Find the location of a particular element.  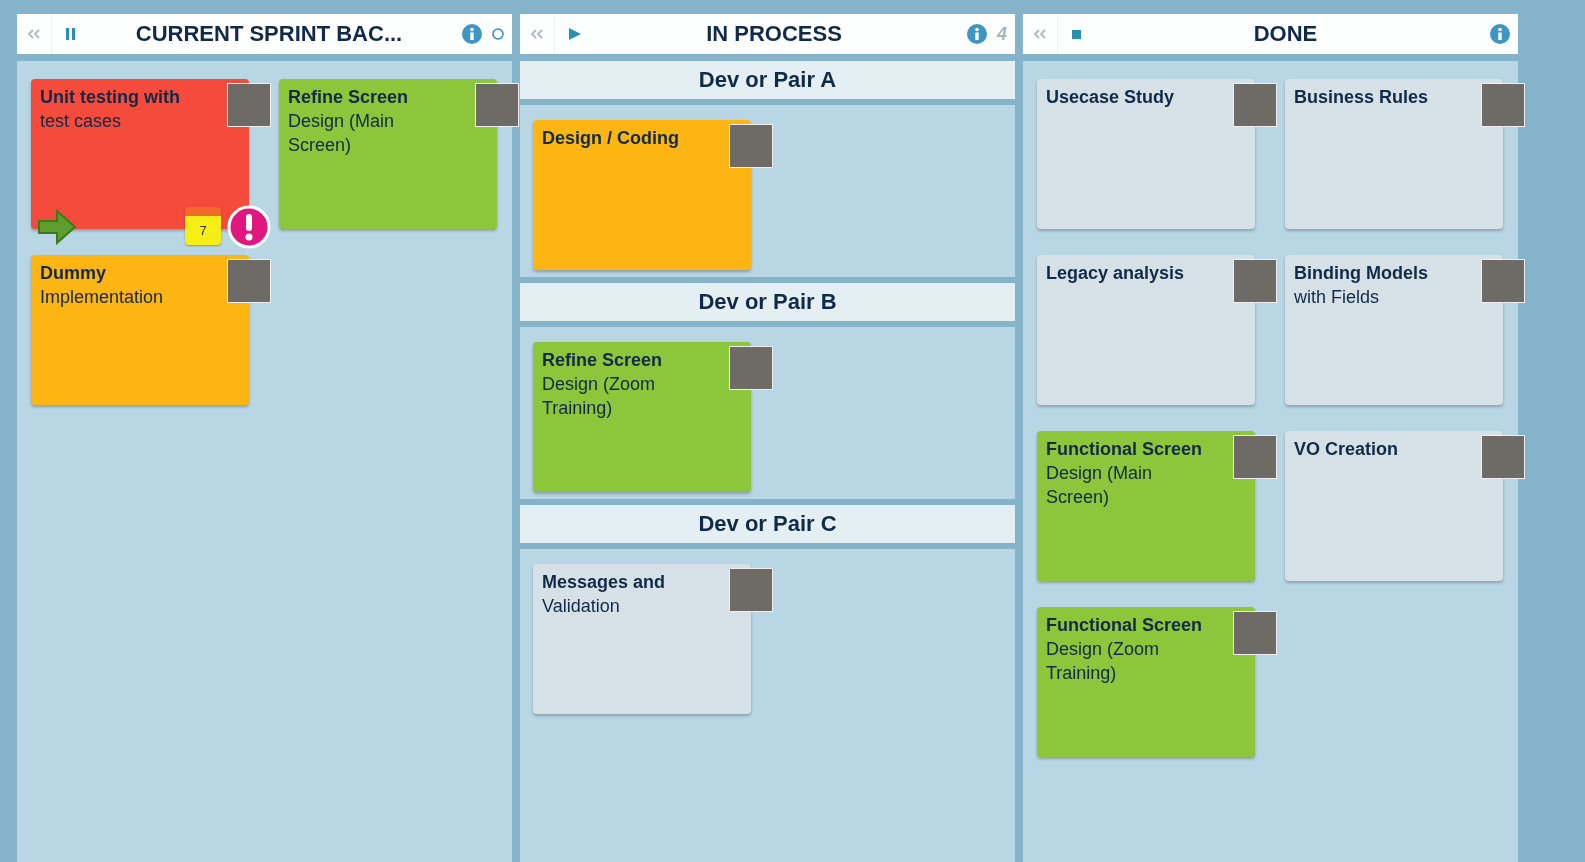

task-card: Functional Screen Design (Zoom Training) is located at coordinates (1146, 682).